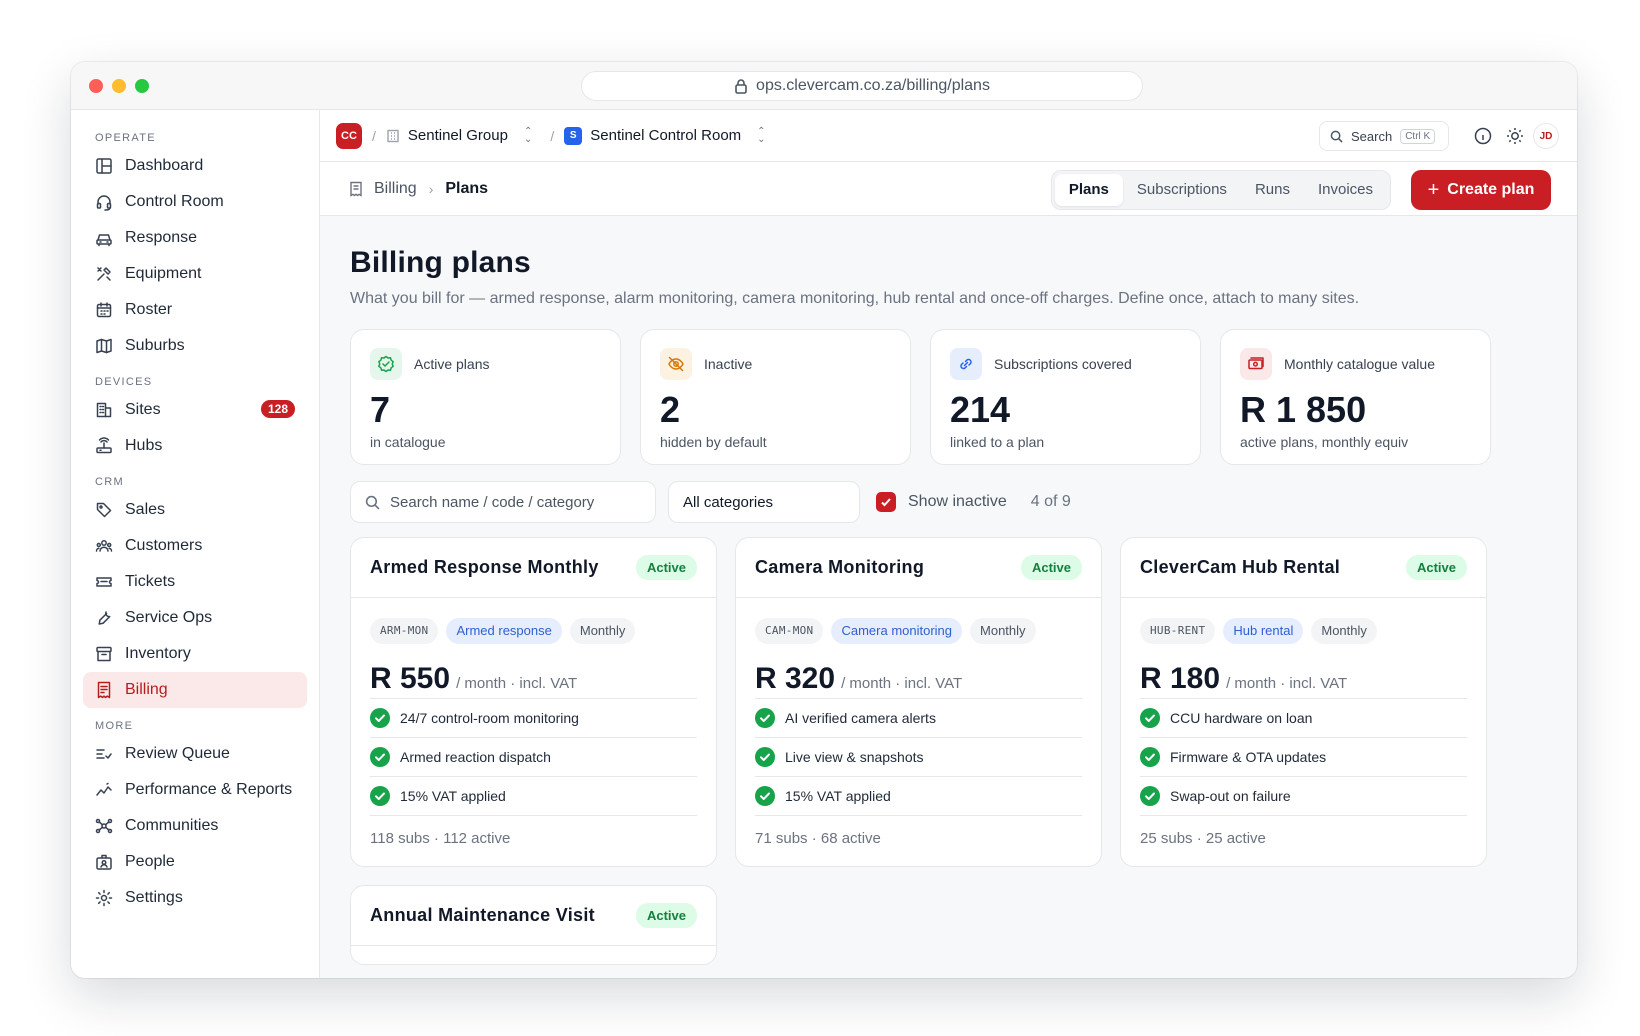 The width and height of the screenshot is (1640, 1036). Describe the element at coordinates (1515, 136) in the screenshot. I see `sun-icon` at that location.